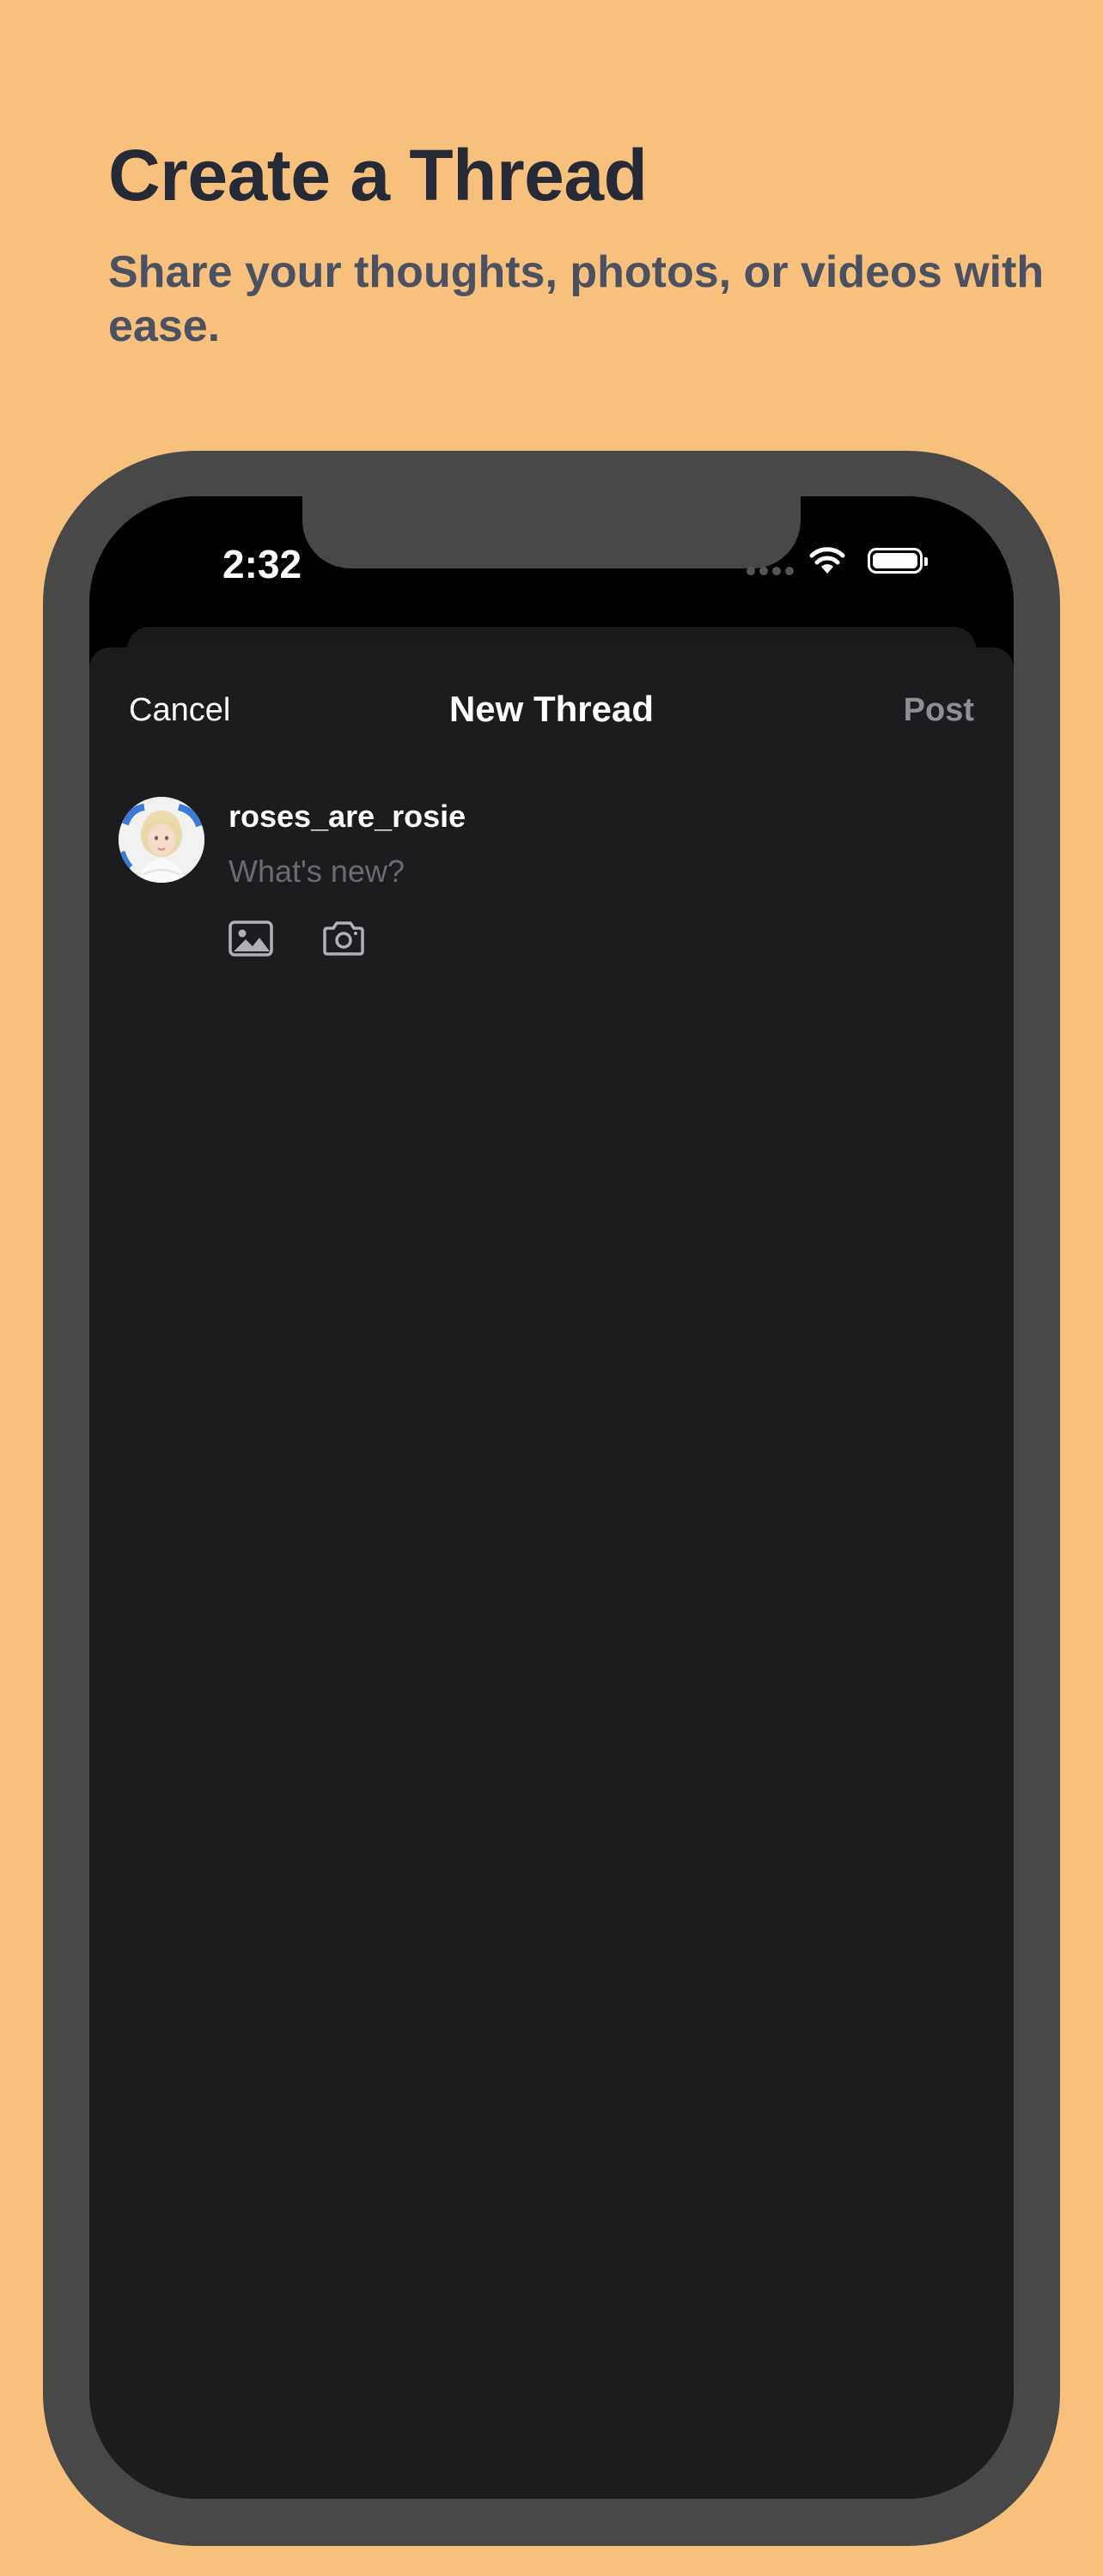  Describe the element at coordinates (551, 709) in the screenshot. I see `sheet-title: New Thread` at that location.